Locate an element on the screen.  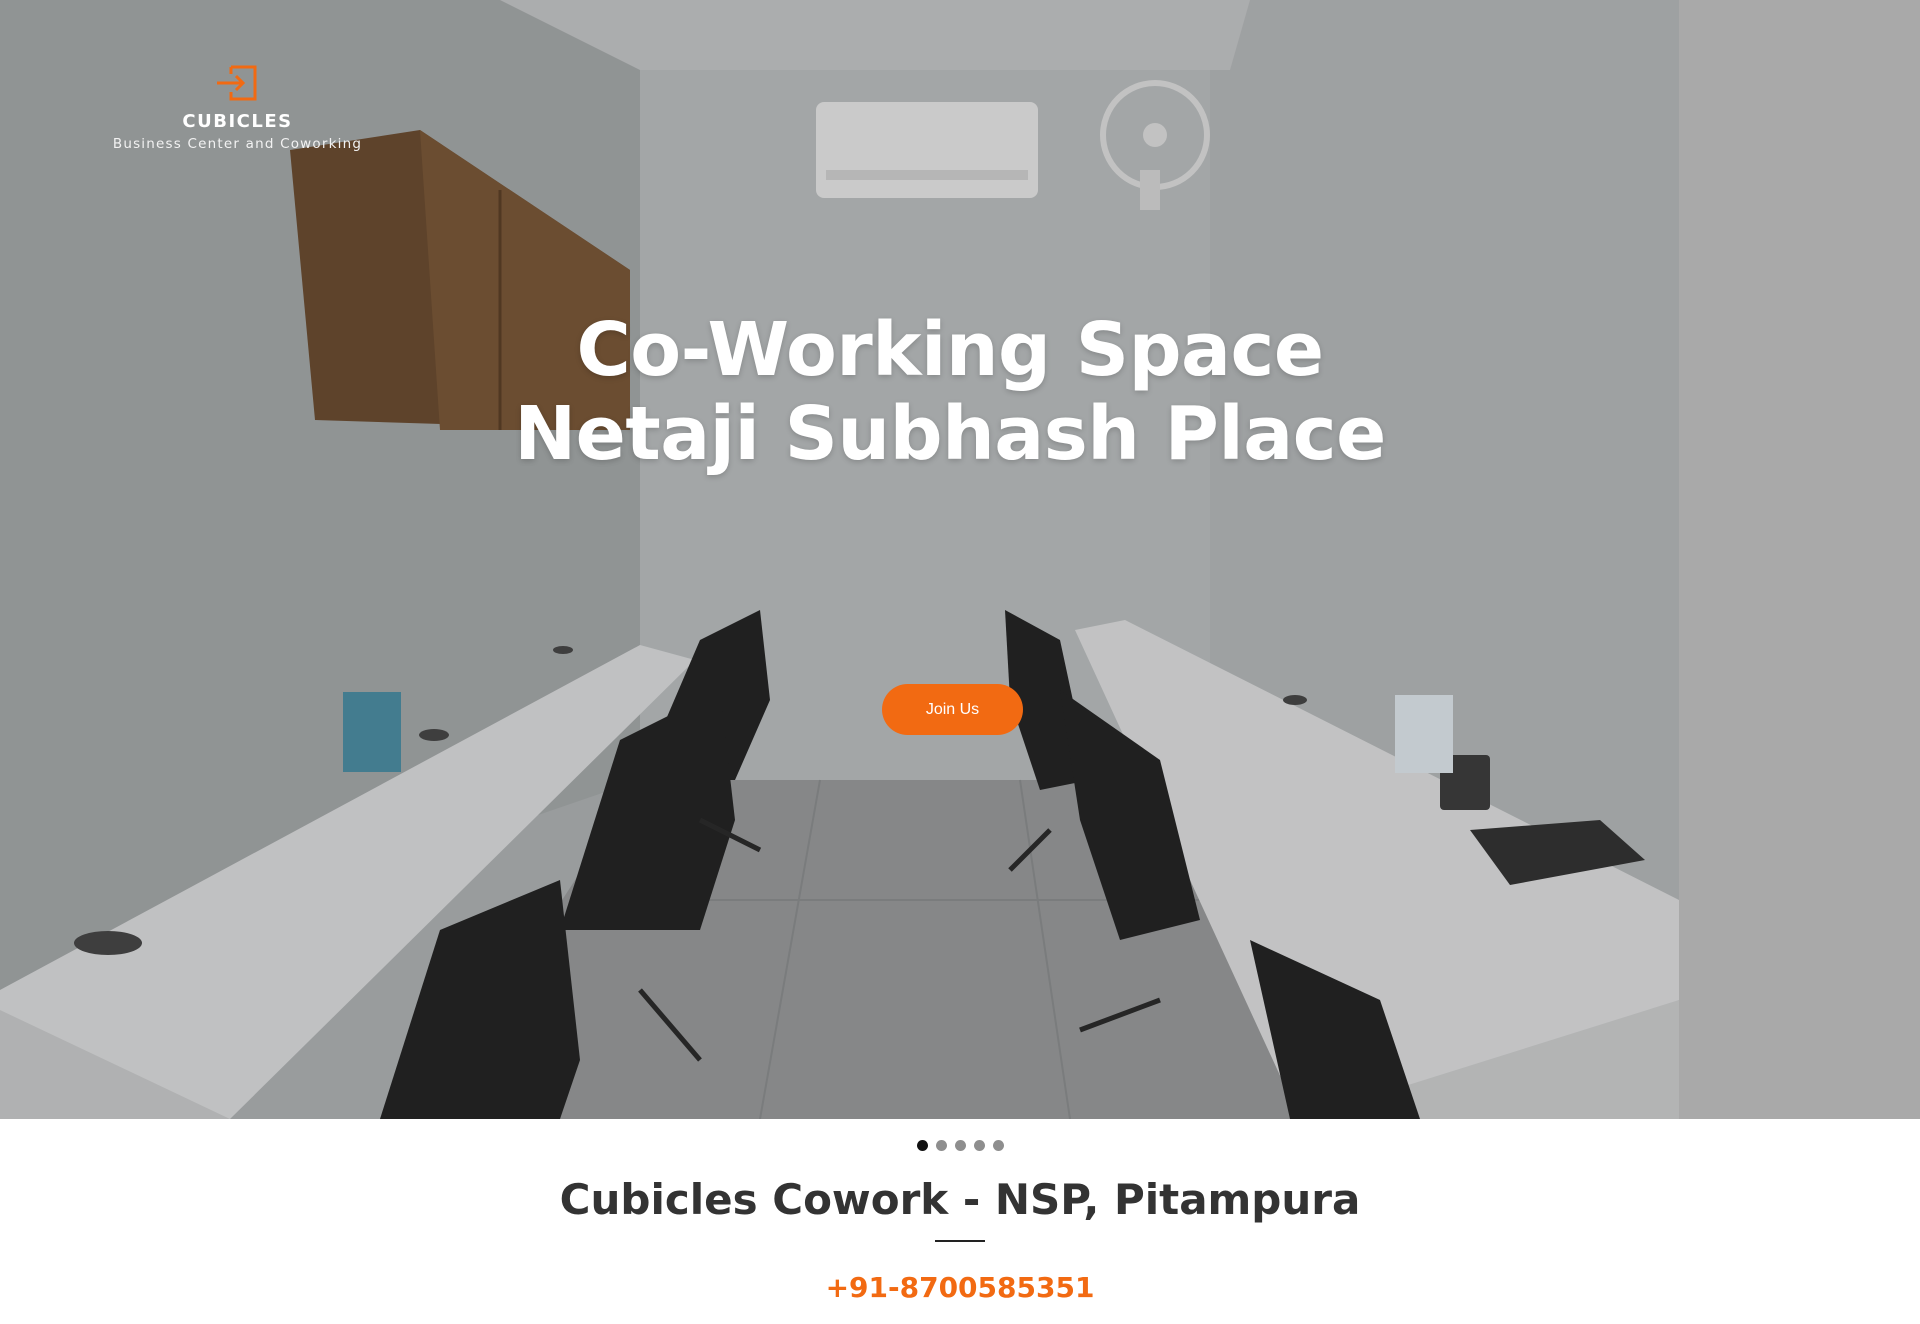
logo-title: CUBICLES is located at coordinates (237, 121).